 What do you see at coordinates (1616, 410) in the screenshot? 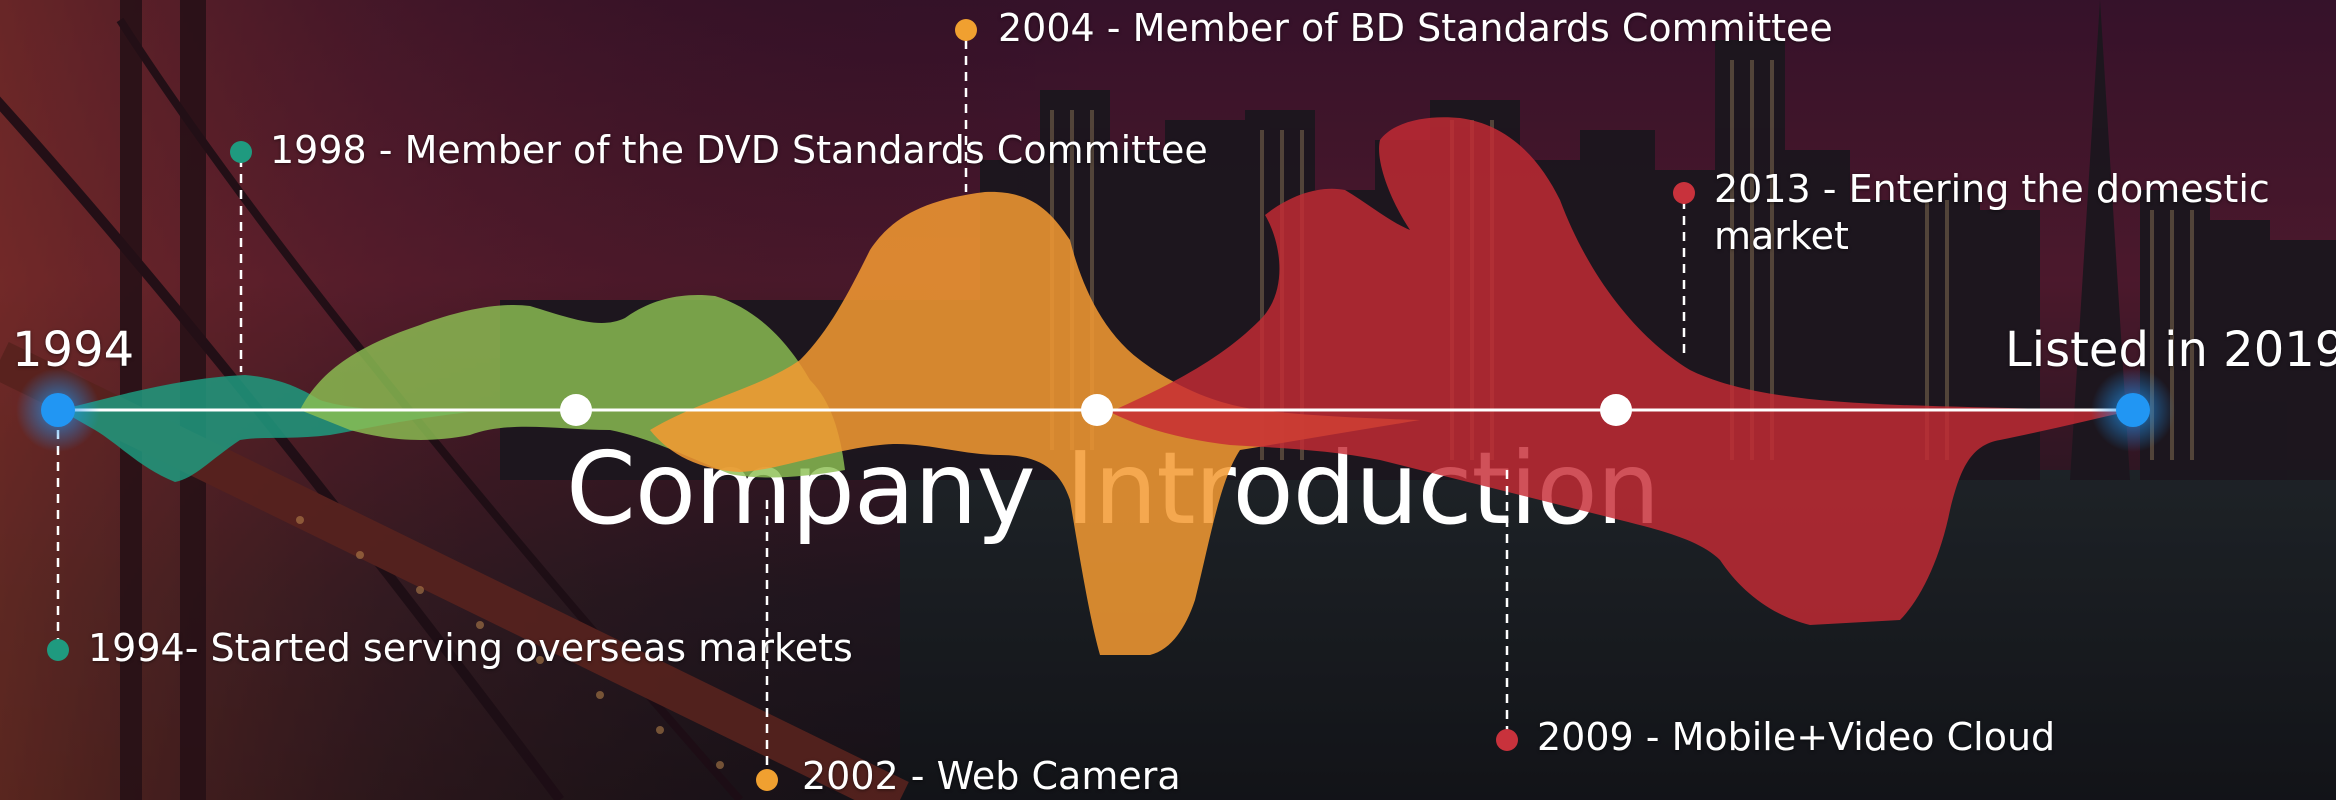
I see `mid-node-3-icon` at bounding box center [1616, 410].